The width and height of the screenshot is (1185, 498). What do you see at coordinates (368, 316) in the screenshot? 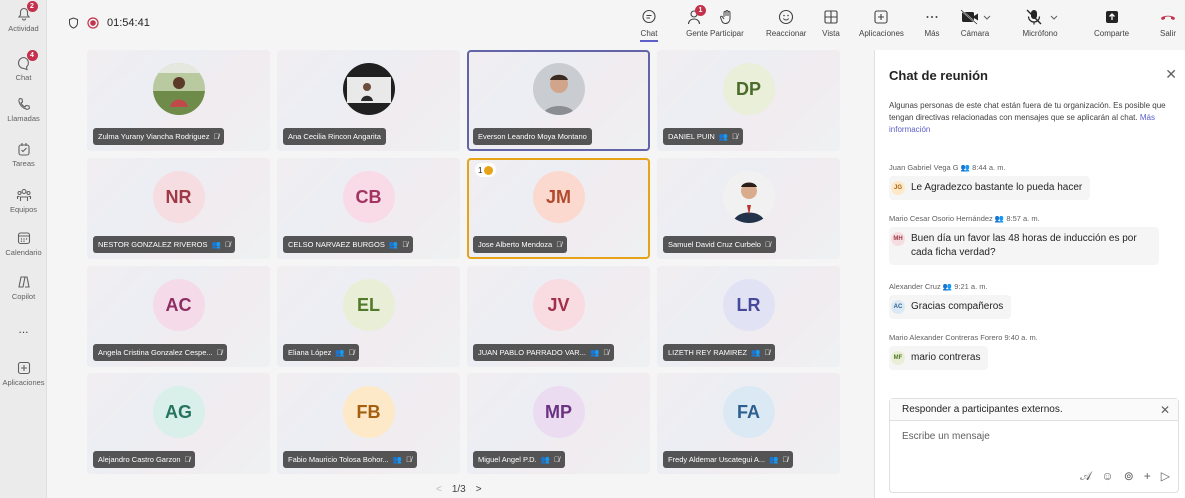
I see `participant-tile: EL Eliana López 👥 🎙̸` at bounding box center [368, 316].